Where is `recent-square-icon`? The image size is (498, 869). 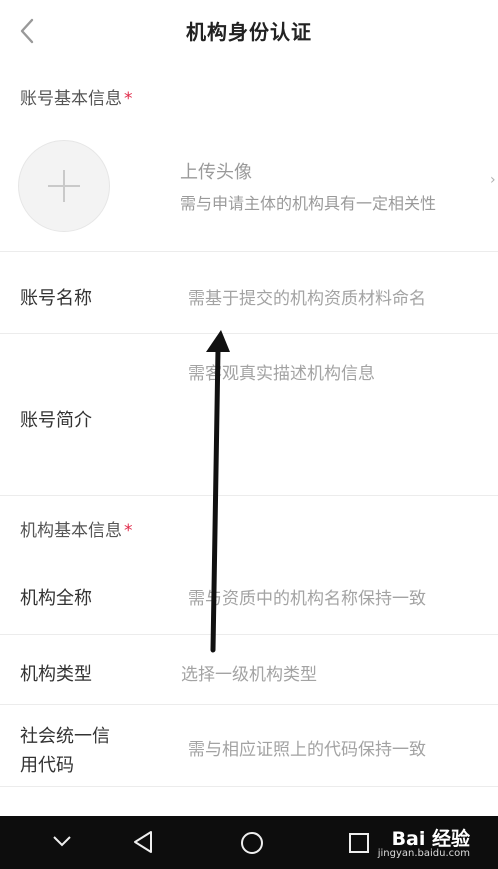
recent-square-icon is located at coordinates (359, 843).